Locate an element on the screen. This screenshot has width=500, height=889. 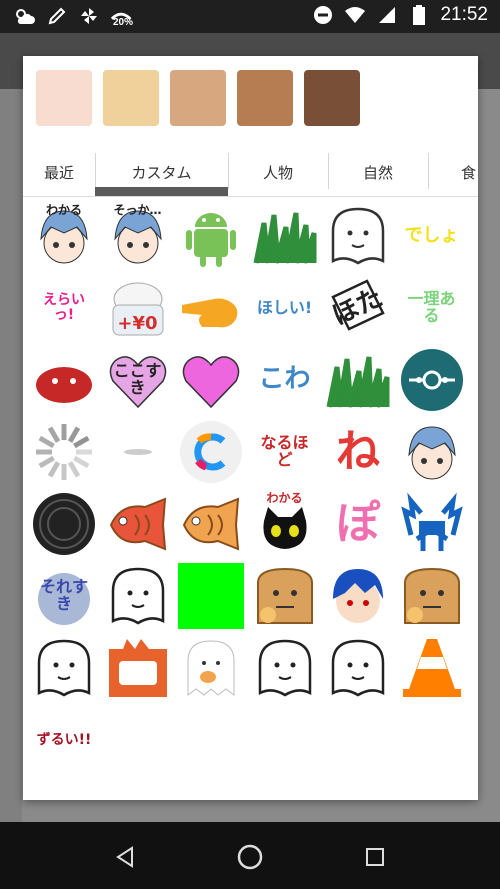
tab-people-label: 人物 is located at coordinates (277, 172).